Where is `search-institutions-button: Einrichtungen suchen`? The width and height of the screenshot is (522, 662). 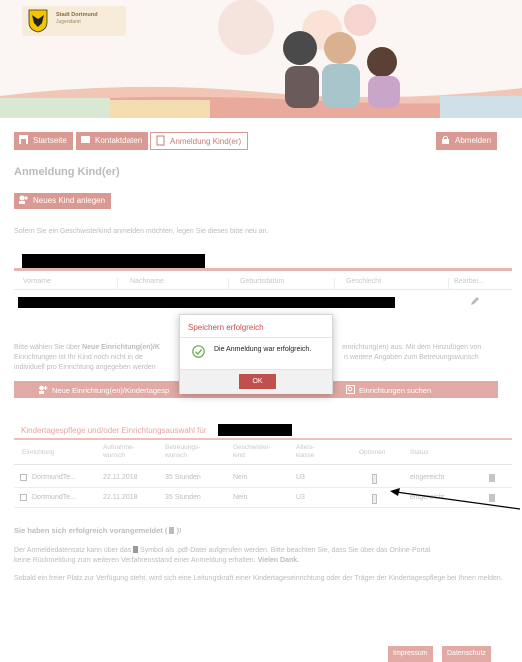
search-institutions-button: Einrichtungen suchen is located at coordinates (388, 390).